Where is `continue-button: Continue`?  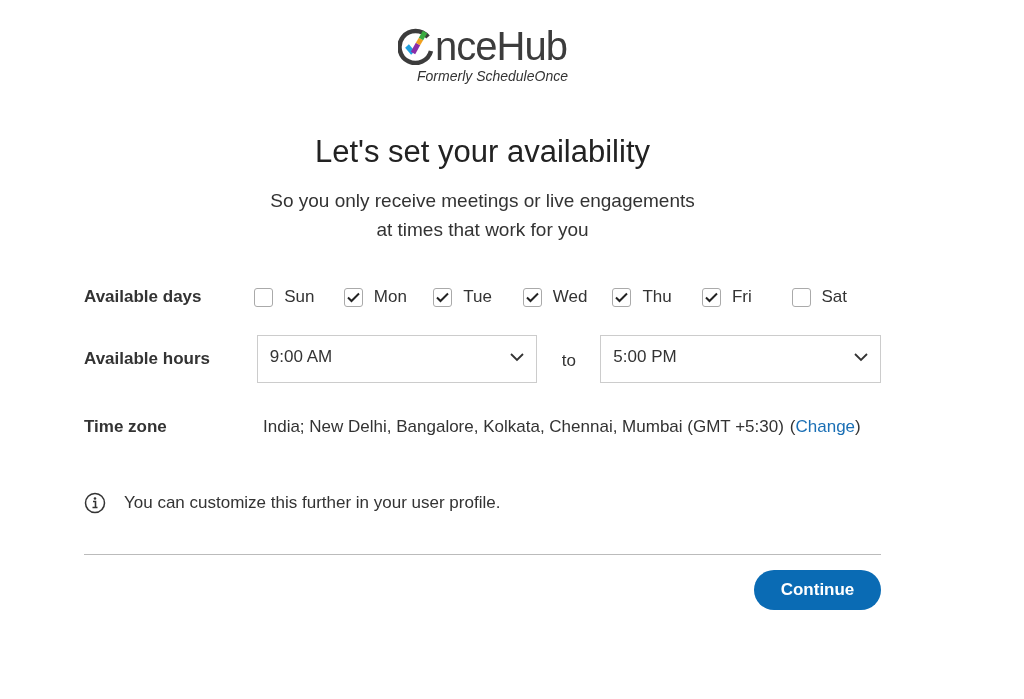 continue-button: Continue is located at coordinates (817, 590).